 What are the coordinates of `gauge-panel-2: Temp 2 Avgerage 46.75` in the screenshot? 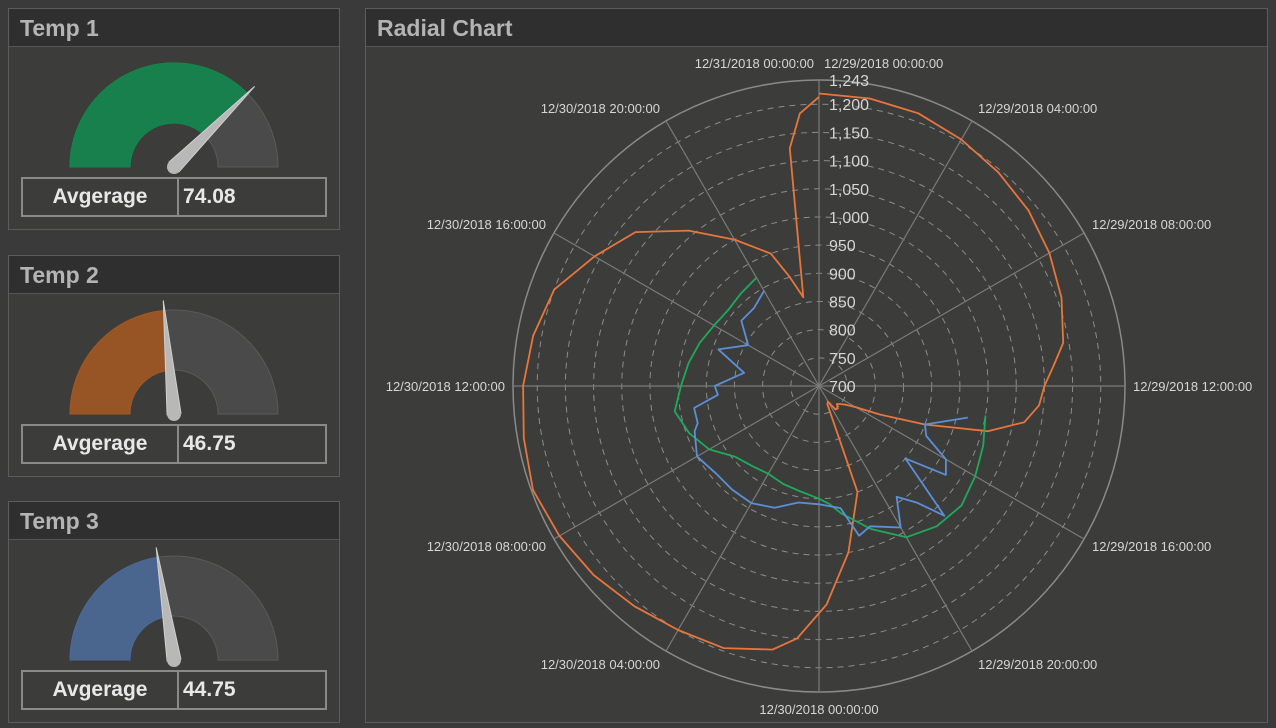 It's located at (174, 366).